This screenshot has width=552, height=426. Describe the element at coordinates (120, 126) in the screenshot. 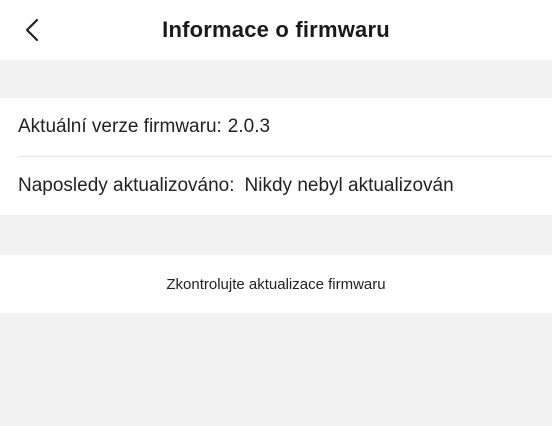

I see `current-version-label: Aktuální verze firmwaru:` at that location.